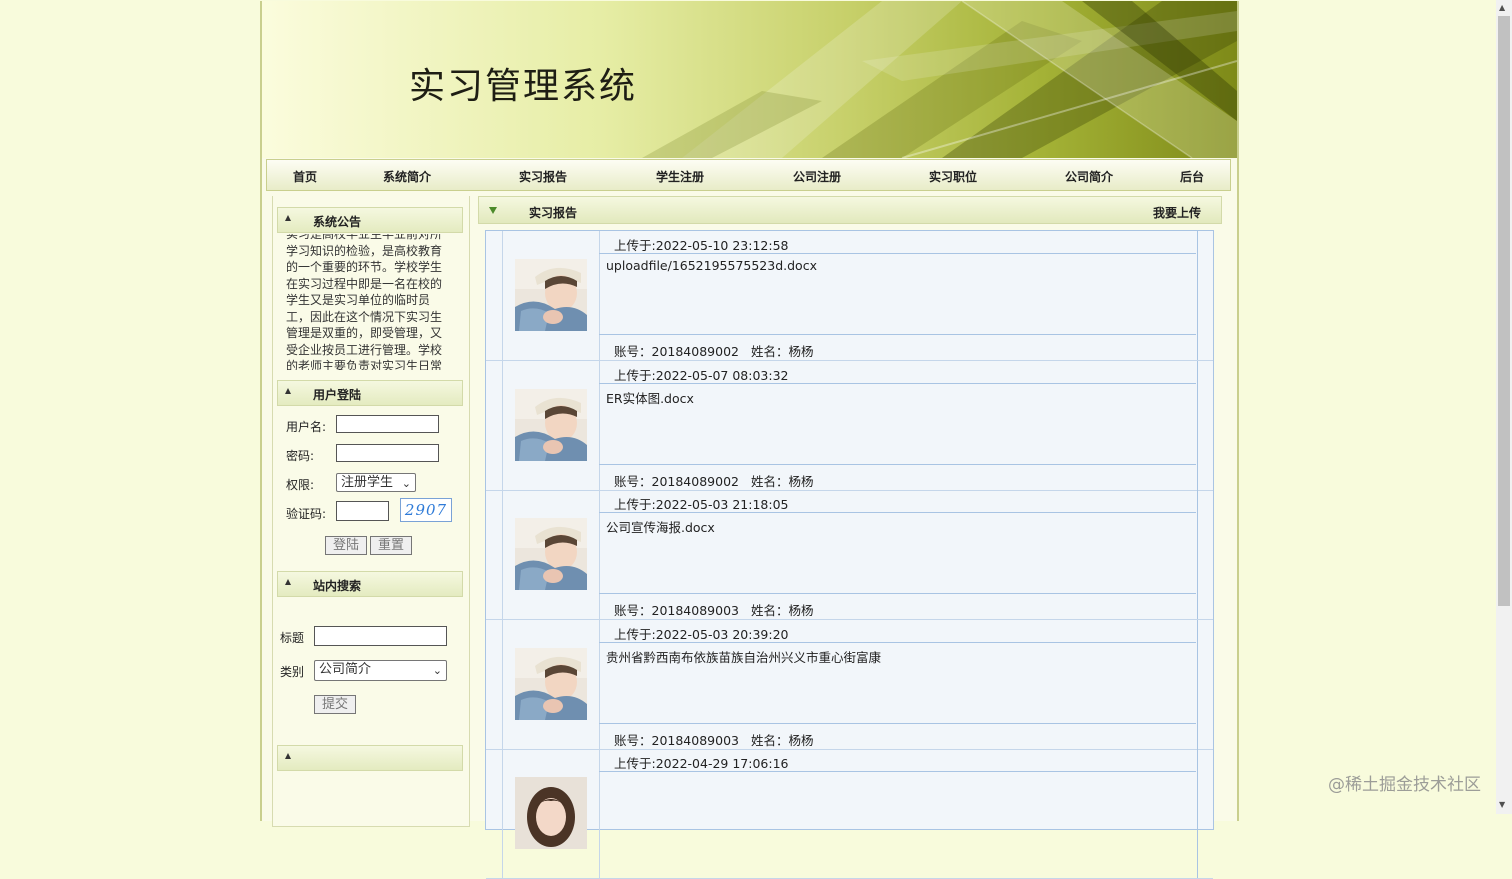 This screenshot has height=879, width=1512. Describe the element at coordinates (337, 222) in the screenshot. I see `notice-title: 系统公告` at that location.